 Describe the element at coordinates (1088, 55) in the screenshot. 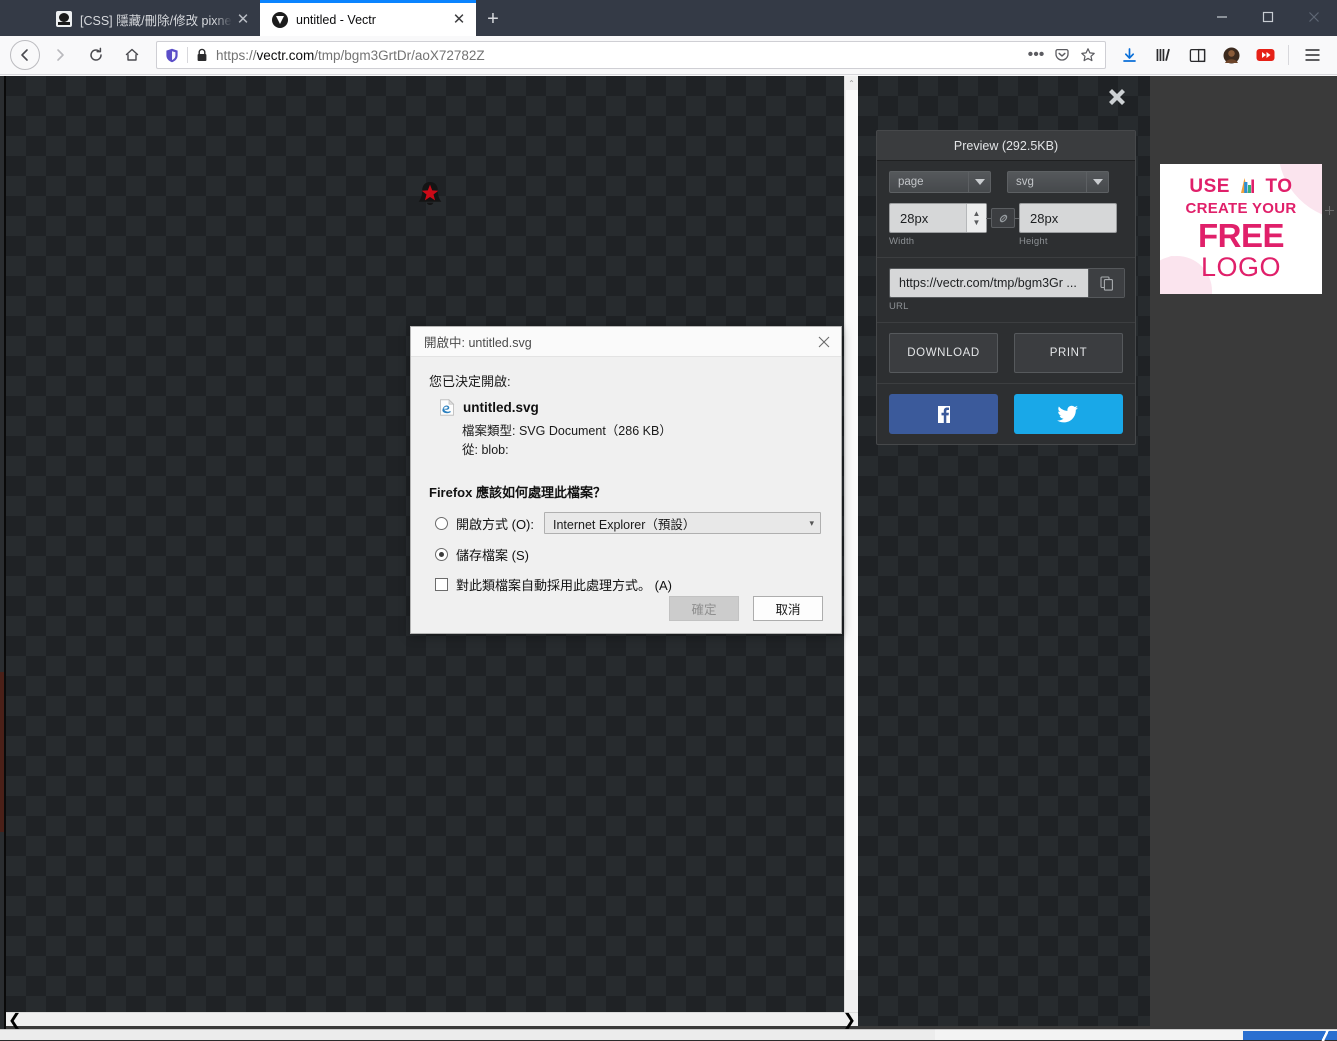

I see `bookmark-star-icon` at that location.